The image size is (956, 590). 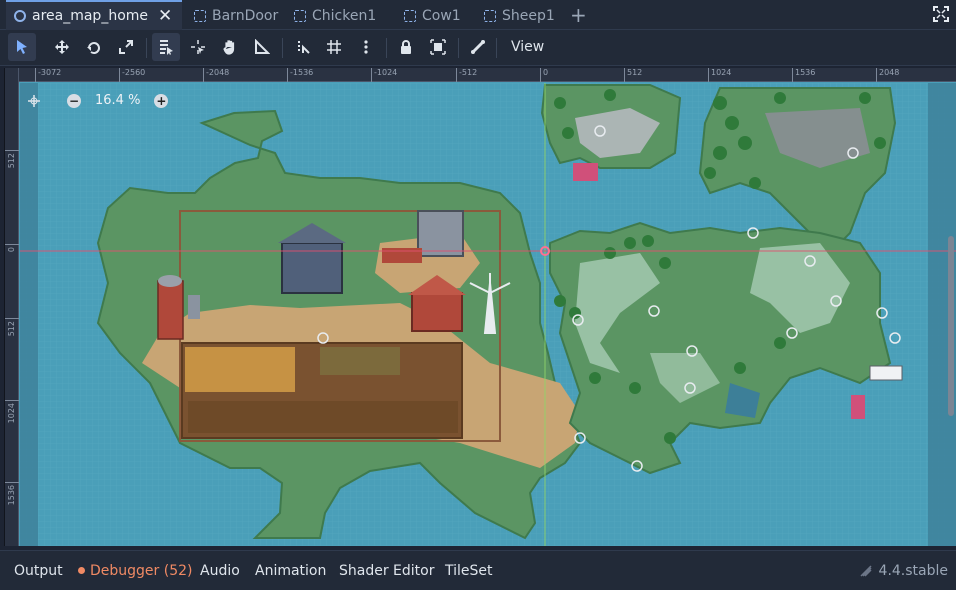 I want to click on animation-tab: Animation, so click(x=290, y=571).